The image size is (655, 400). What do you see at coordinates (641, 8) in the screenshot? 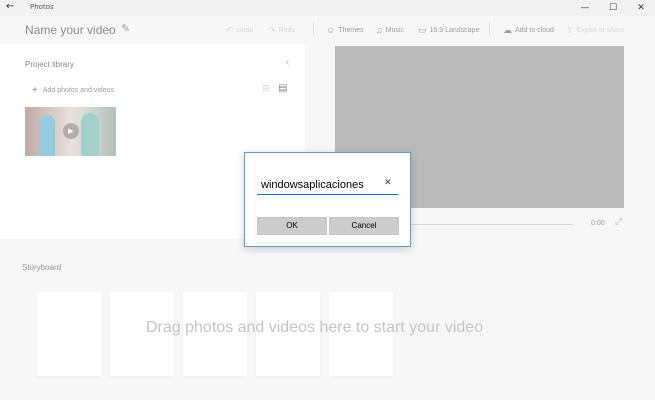
I see `close-button: ✕` at bounding box center [641, 8].